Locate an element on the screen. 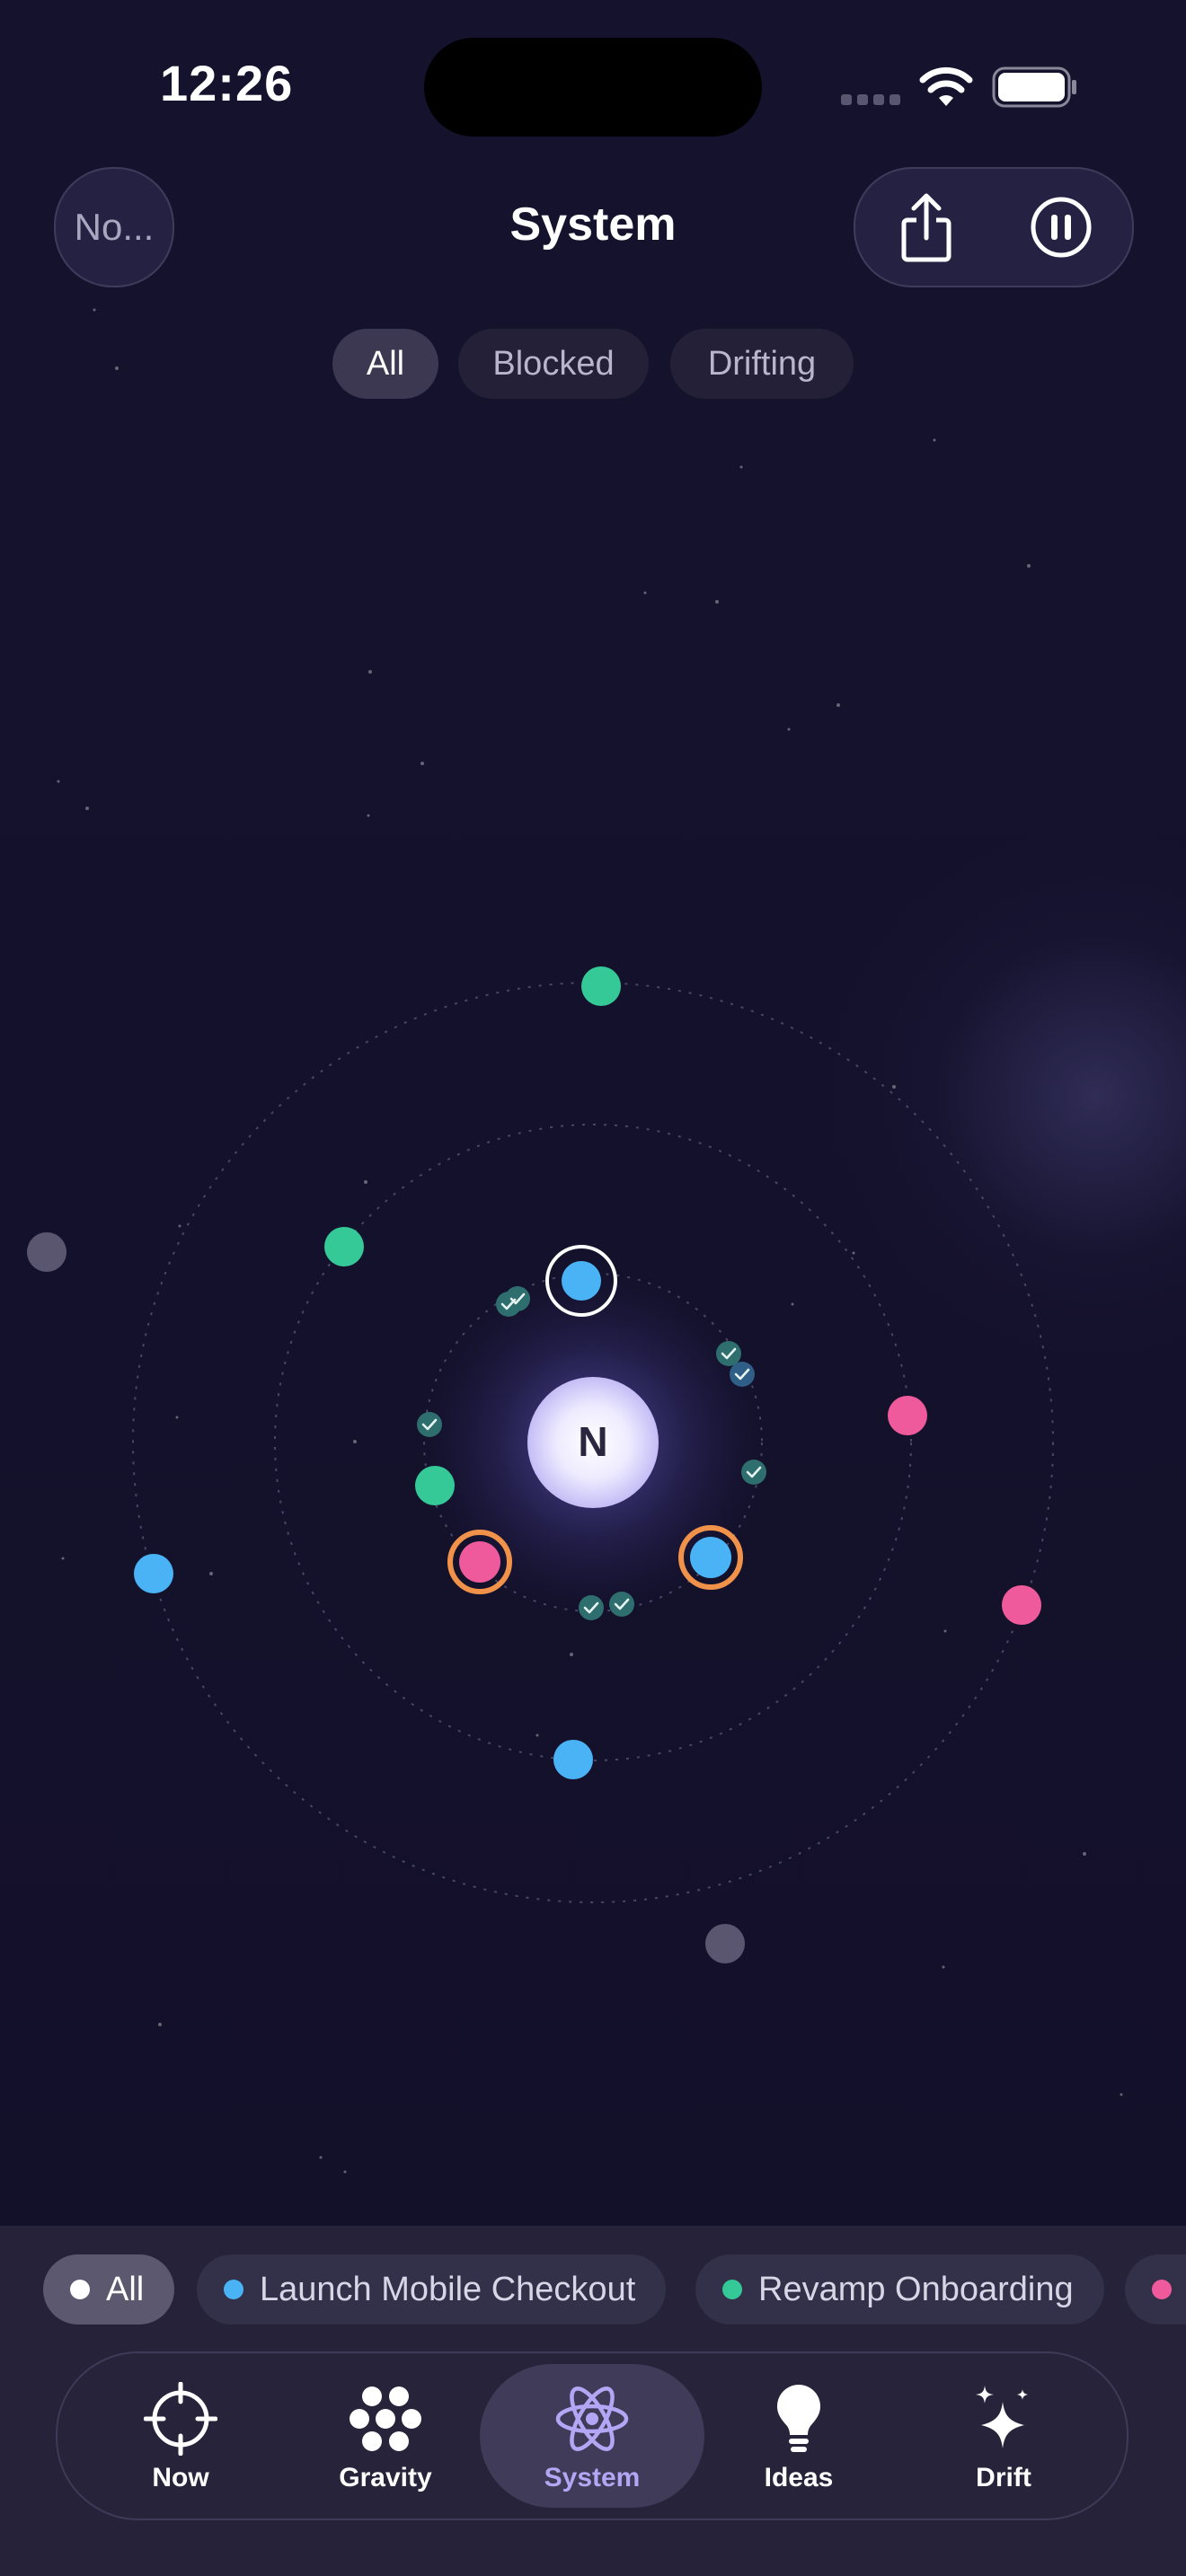  project-chip-more is located at coordinates (1155, 2289).